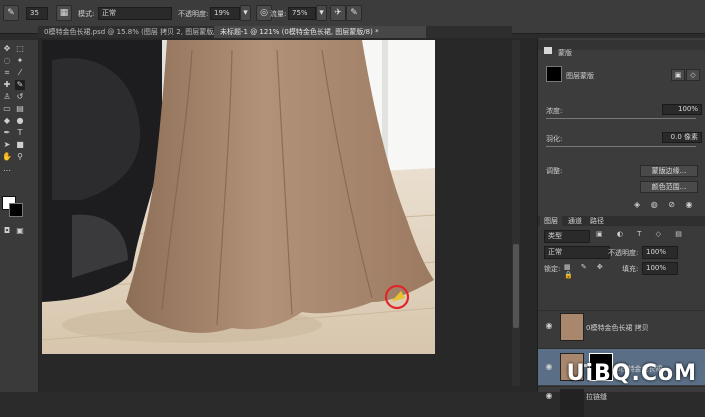 The width and height of the screenshot is (705, 417). I want to click on move-tool-icon: ✥, so click(7, 49).